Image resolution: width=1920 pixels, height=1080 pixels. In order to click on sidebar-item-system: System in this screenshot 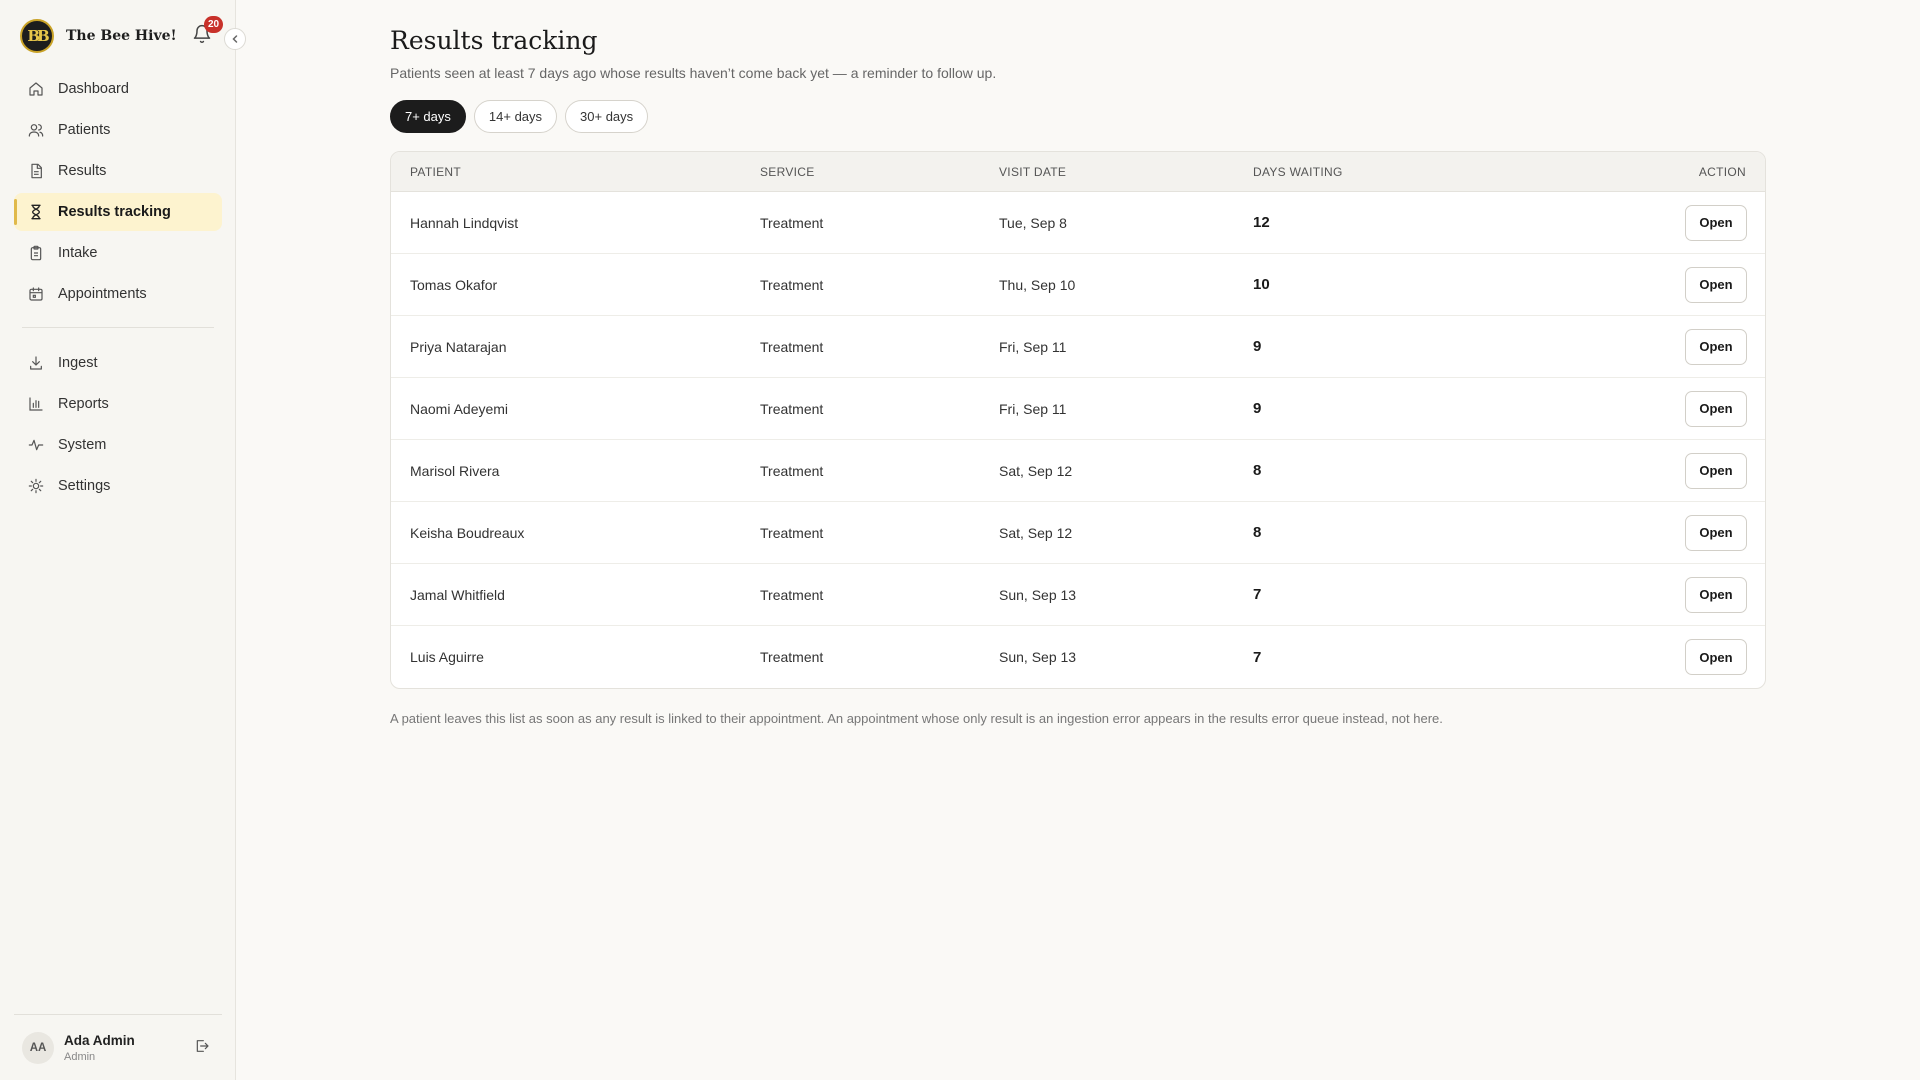, I will do `click(118, 445)`.